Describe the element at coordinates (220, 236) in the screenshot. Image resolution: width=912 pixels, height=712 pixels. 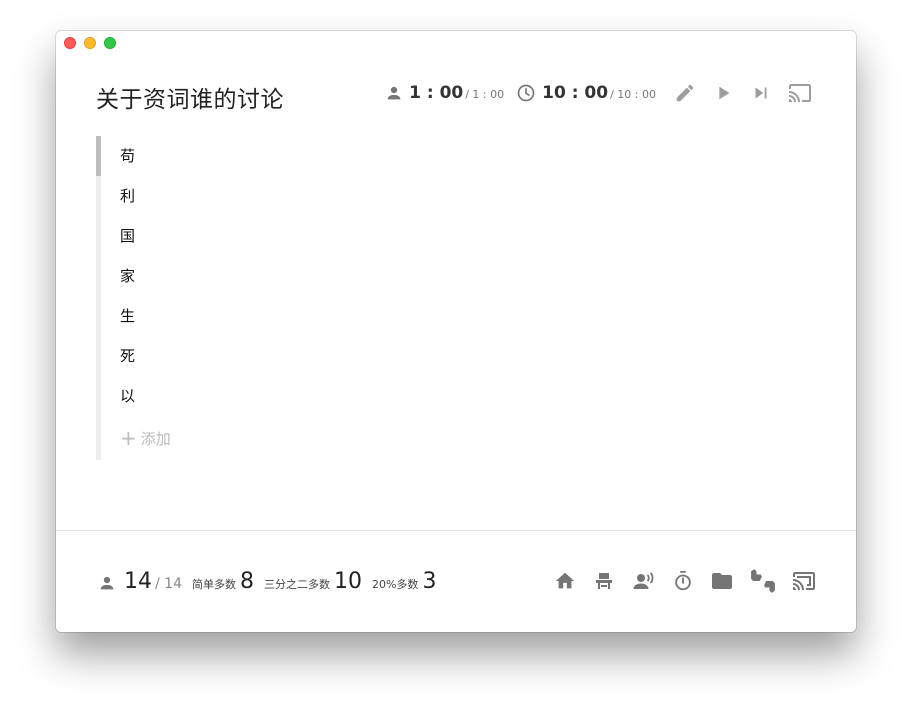
I see `speaker-item: 国` at that location.